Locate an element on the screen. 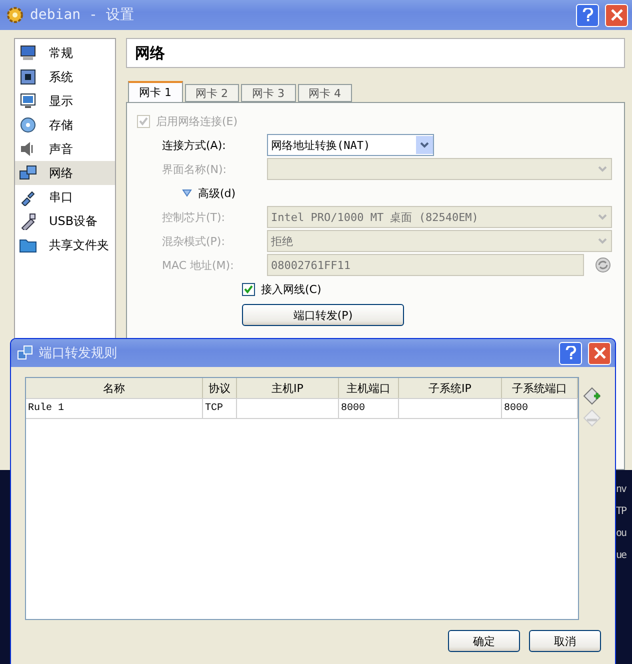  table-cell: Rule 1 is located at coordinates (114, 408).